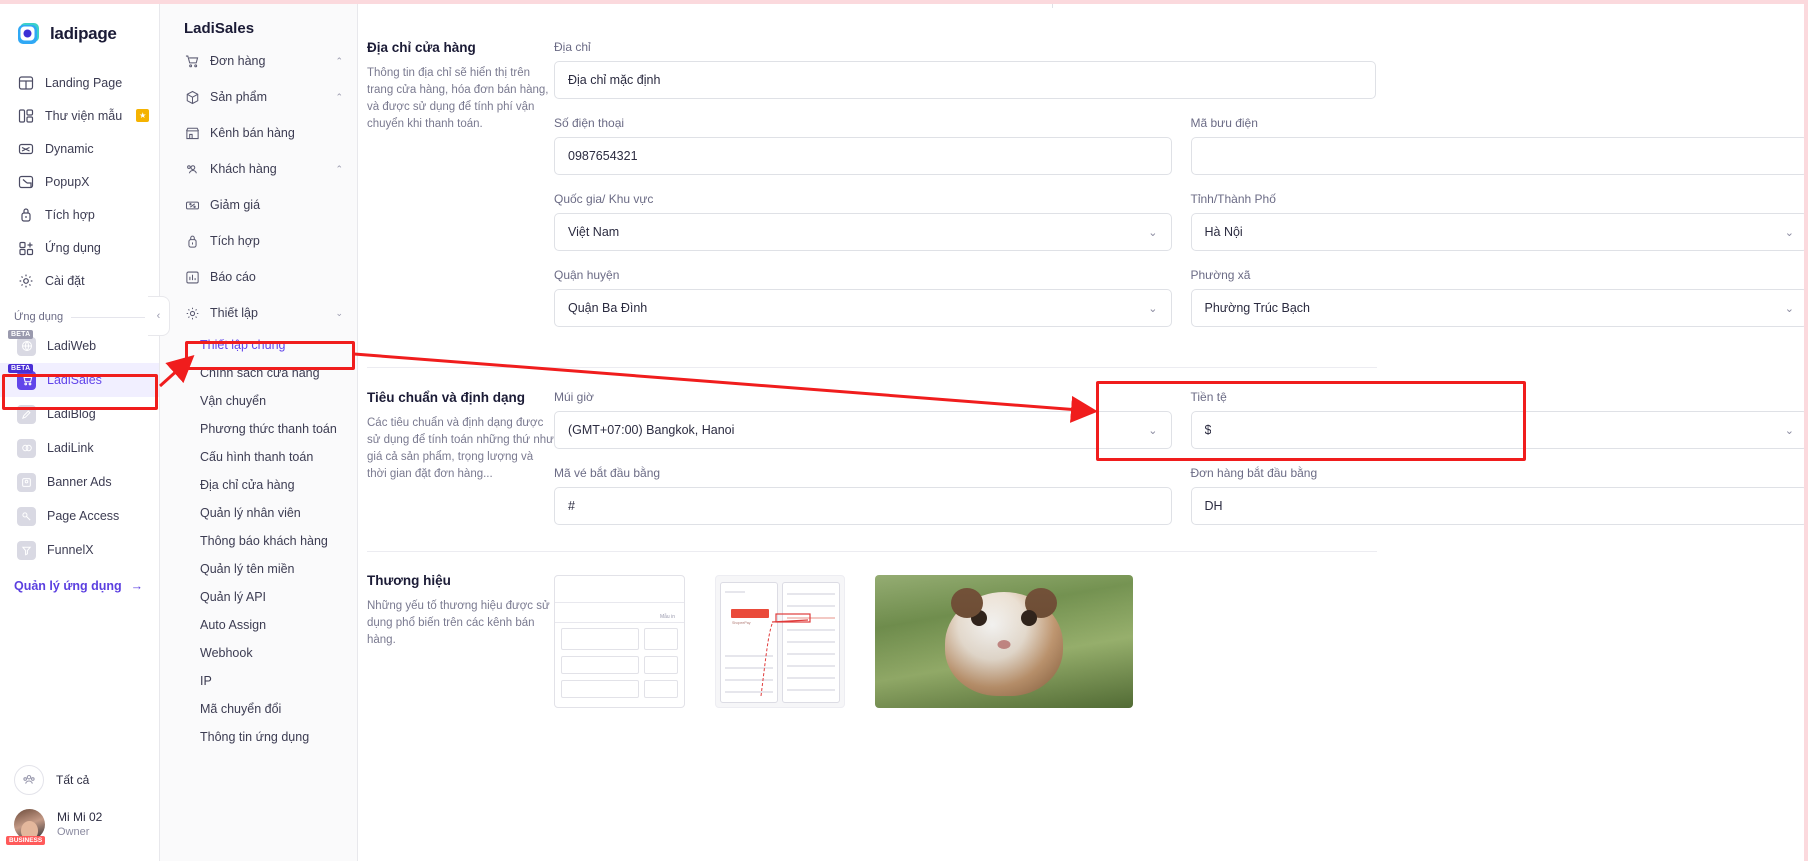 Image resolution: width=1808 pixels, height=861 pixels. I want to click on app-item-ladisales: BETA LadiSales, so click(79, 380).